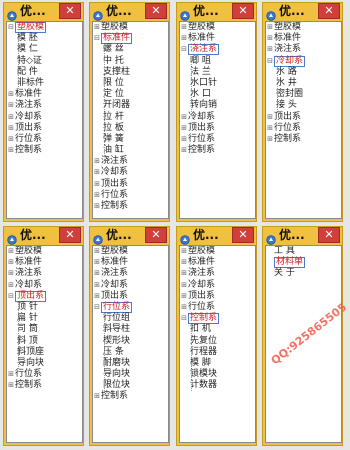 This screenshot has height=450, width=350. Describe the element at coordinates (303, 251) in the screenshot. I see `tree-item: 工 具` at that location.